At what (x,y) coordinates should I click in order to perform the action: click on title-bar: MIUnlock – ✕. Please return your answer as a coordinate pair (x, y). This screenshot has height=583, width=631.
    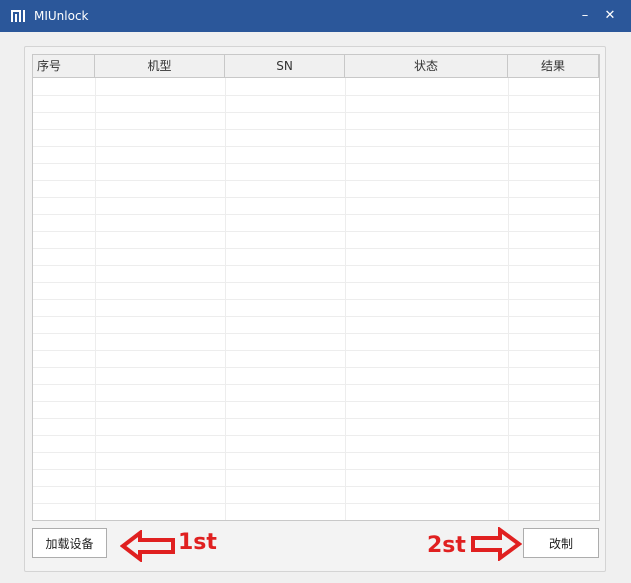
    Looking at the image, I should click on (315, 16).